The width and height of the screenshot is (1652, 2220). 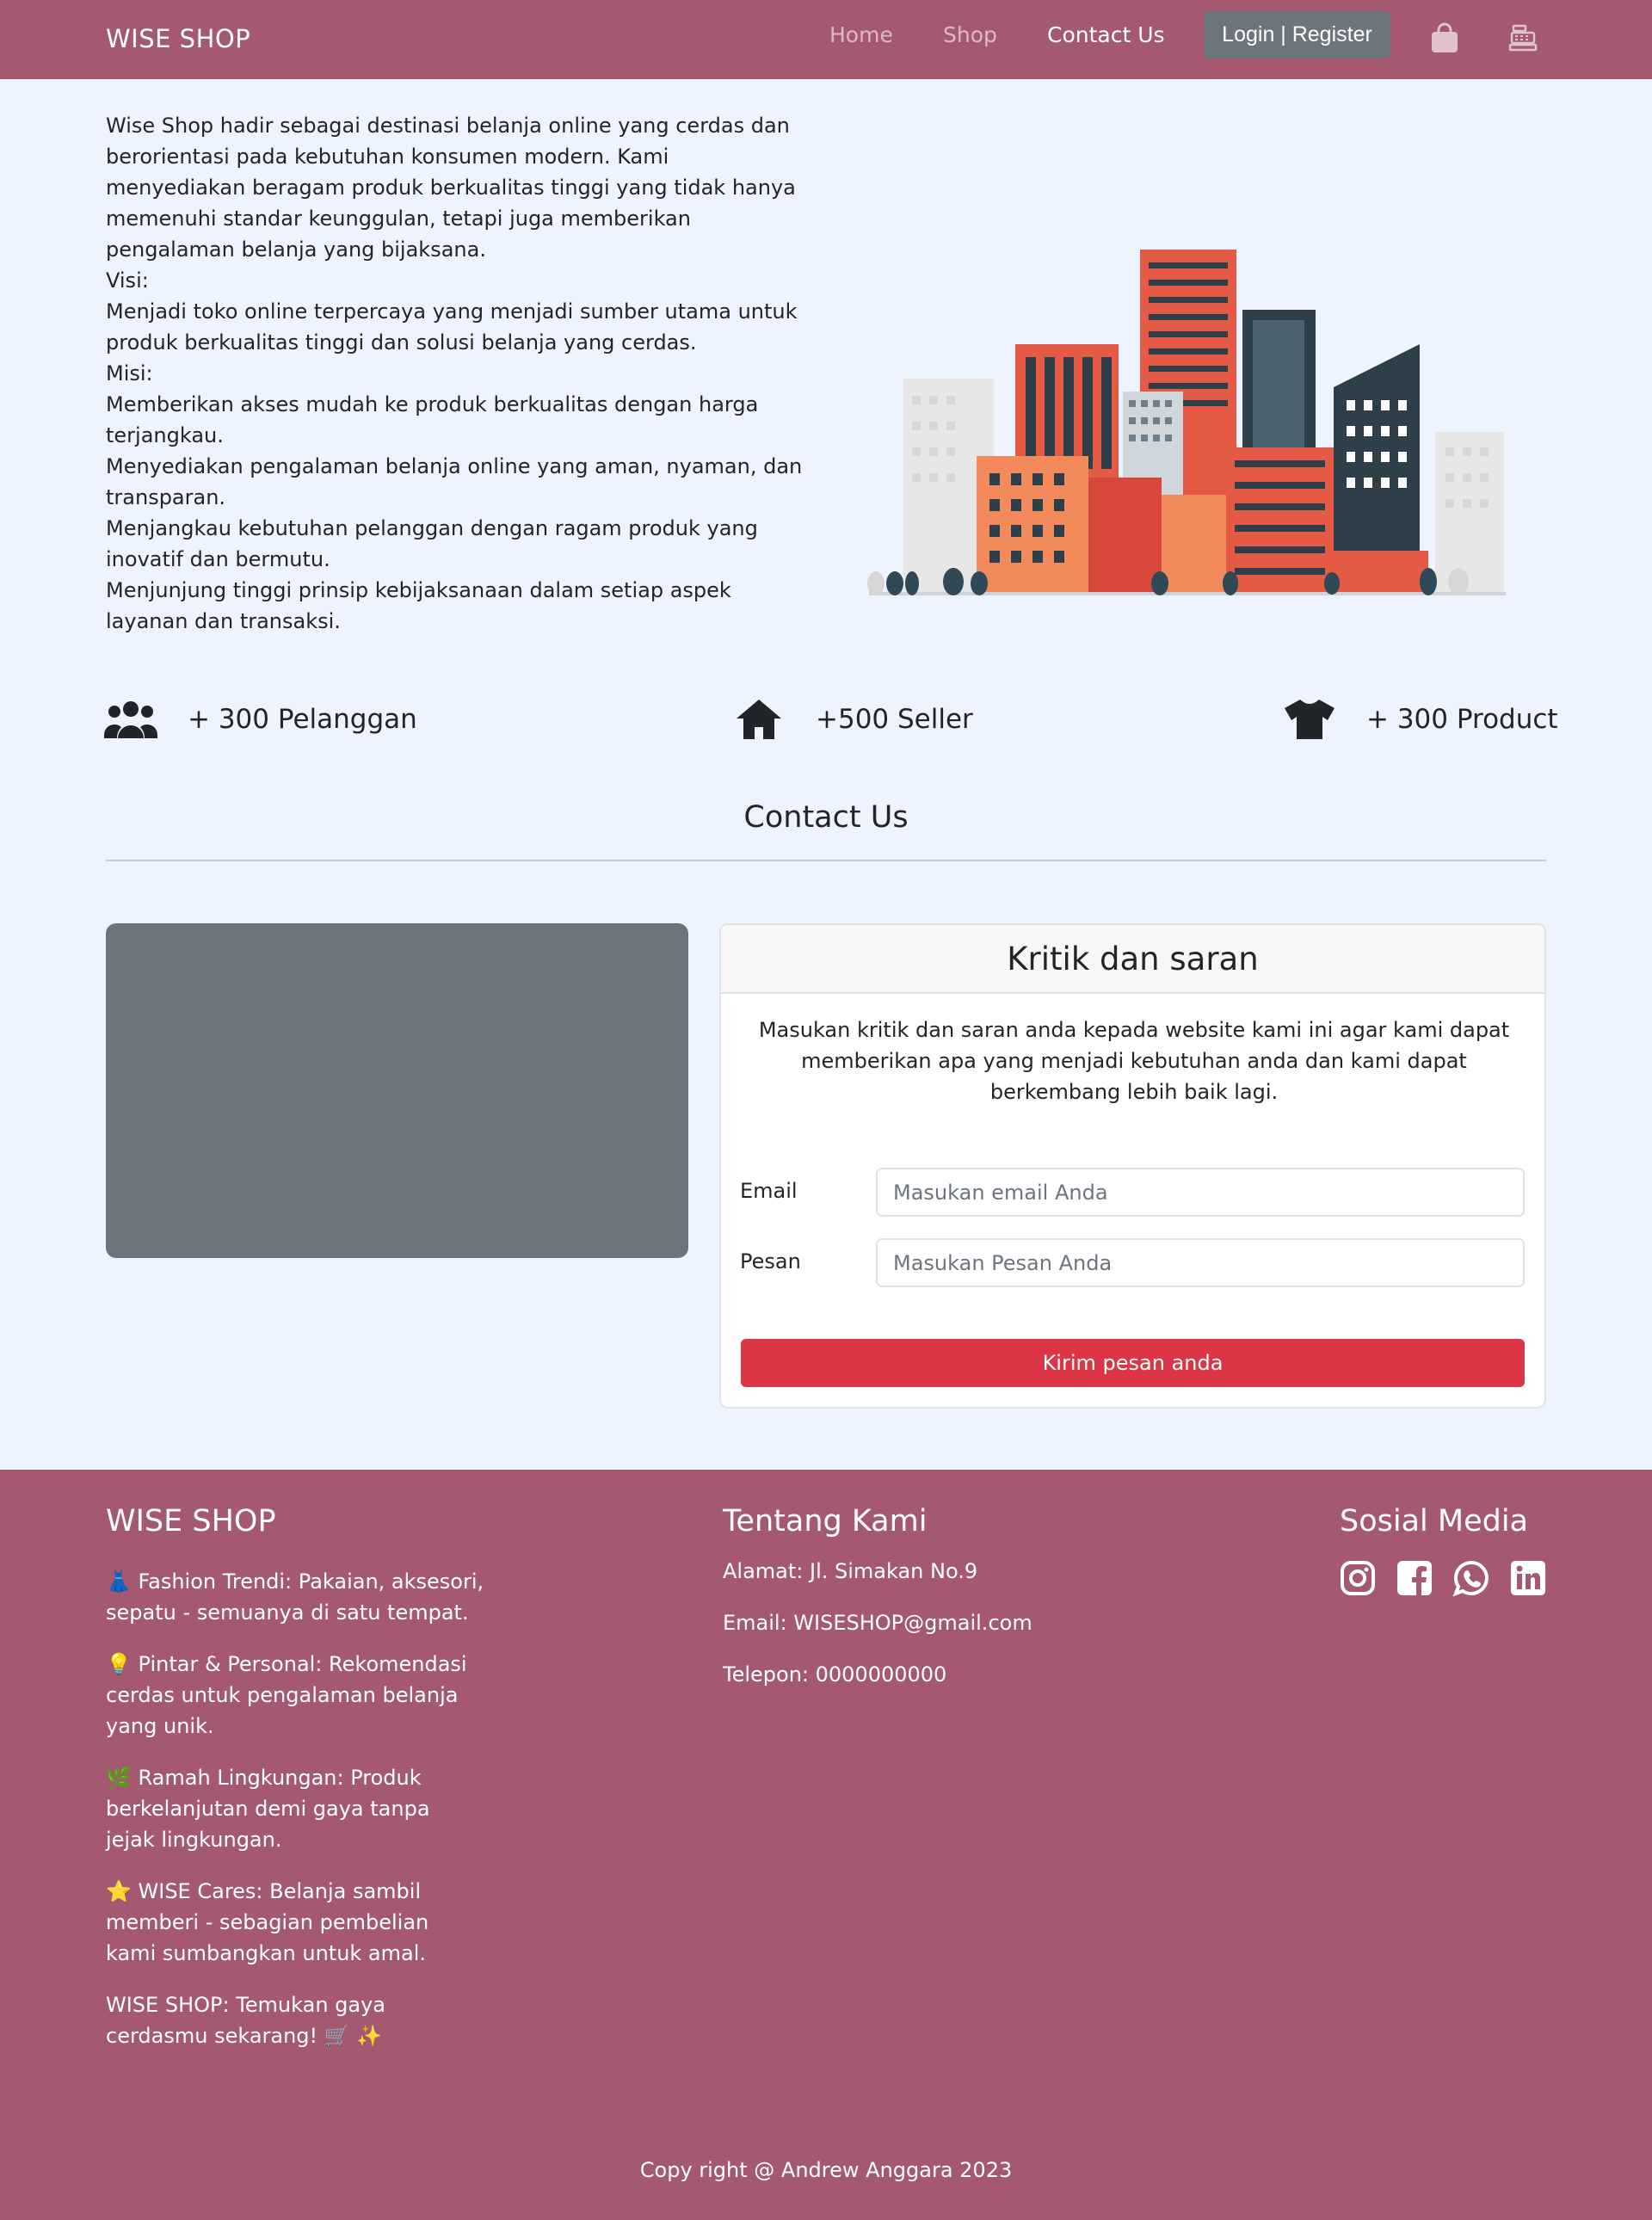 I want to click on nav-contact-us: Contact Us, so click(x=1106, y=34).